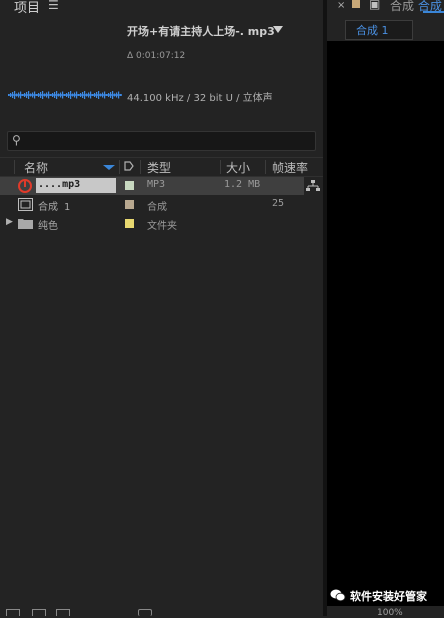 The image size is (444, 618). Describe the element at coordinates (159, 167) in the screenshot. I see `column-header-type: 类型` at that location.